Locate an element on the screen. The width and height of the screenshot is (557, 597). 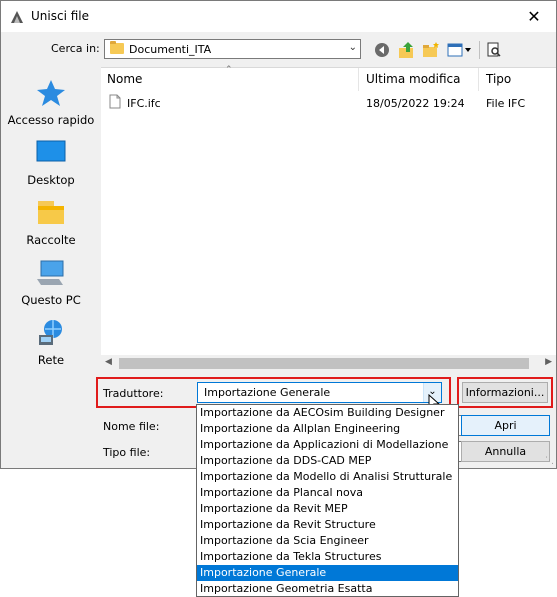
column-header-modified: Ultima modifica is located at coordinates (413, 79).